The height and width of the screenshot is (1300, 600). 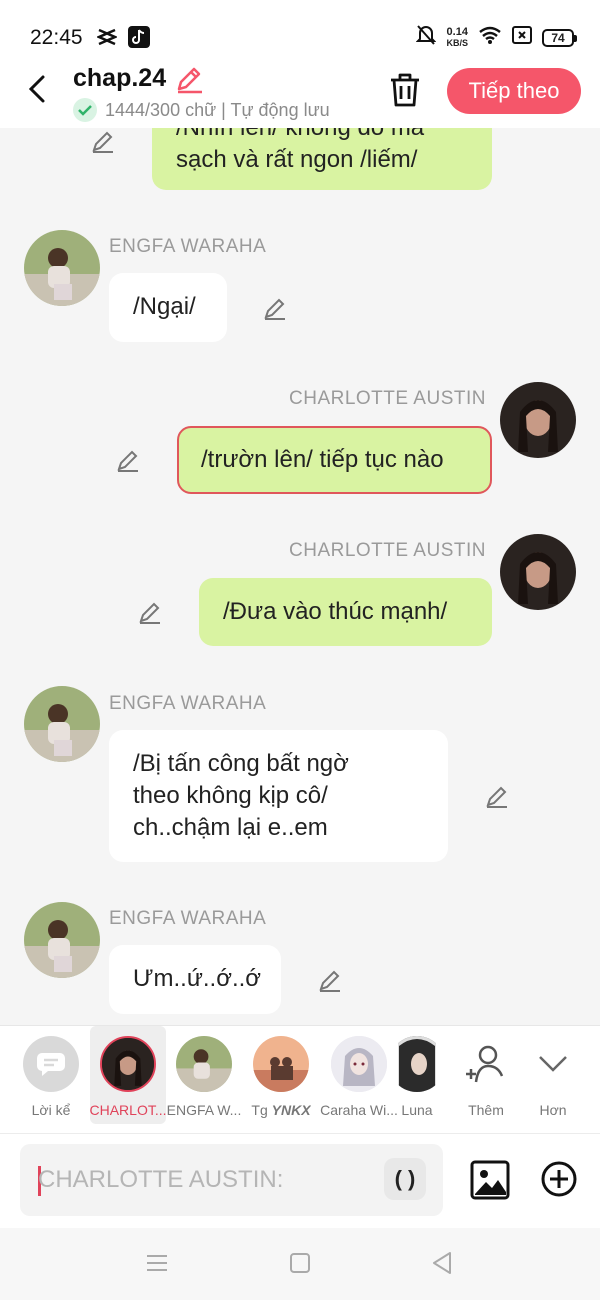 What do you see at coordinates (486, 1064) in the screenshot?
I see `add-user-icon` at bounding box center [486, 1064].